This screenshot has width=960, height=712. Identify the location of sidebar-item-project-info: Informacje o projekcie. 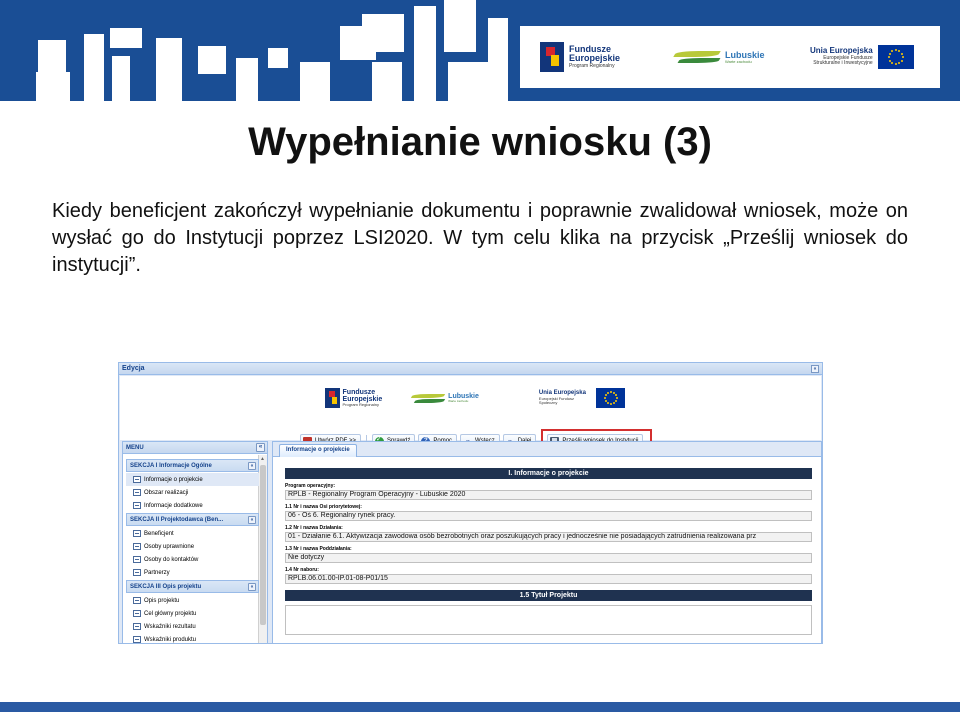
(192, 479).